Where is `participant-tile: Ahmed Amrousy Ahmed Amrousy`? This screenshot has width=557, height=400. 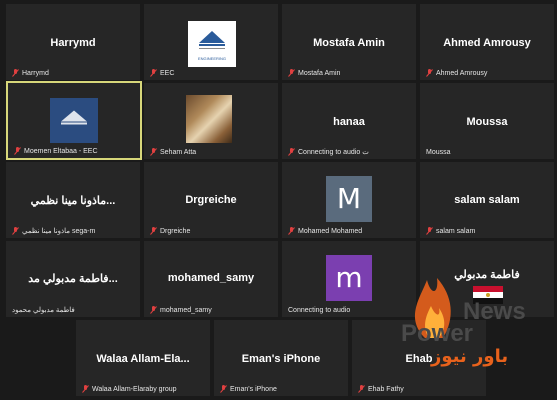
participant-tile: Ahmed Amrousy Ahmed Amrousy is located at coordinates (487, 42).